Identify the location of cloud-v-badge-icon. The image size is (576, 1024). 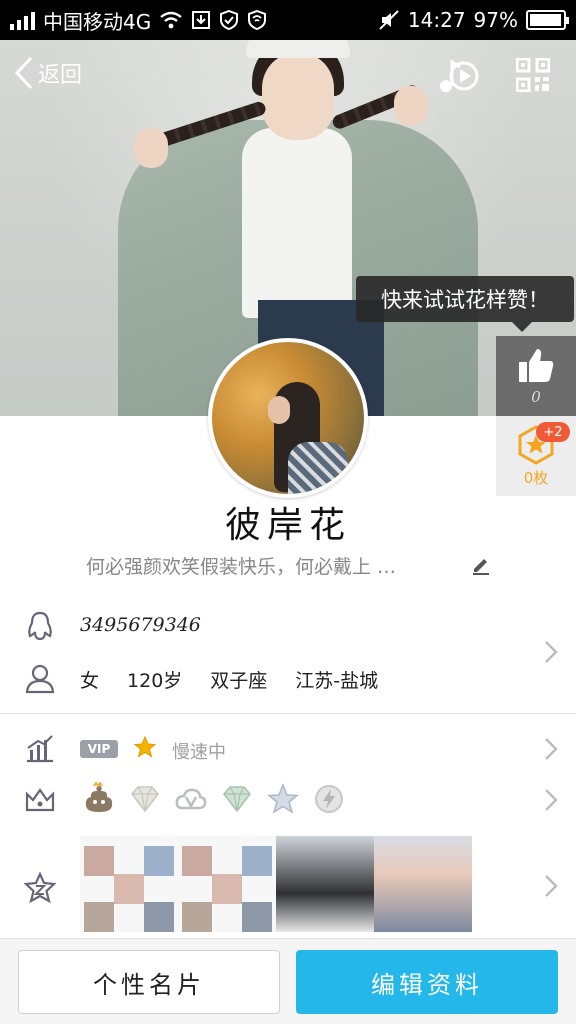
(191, 799).